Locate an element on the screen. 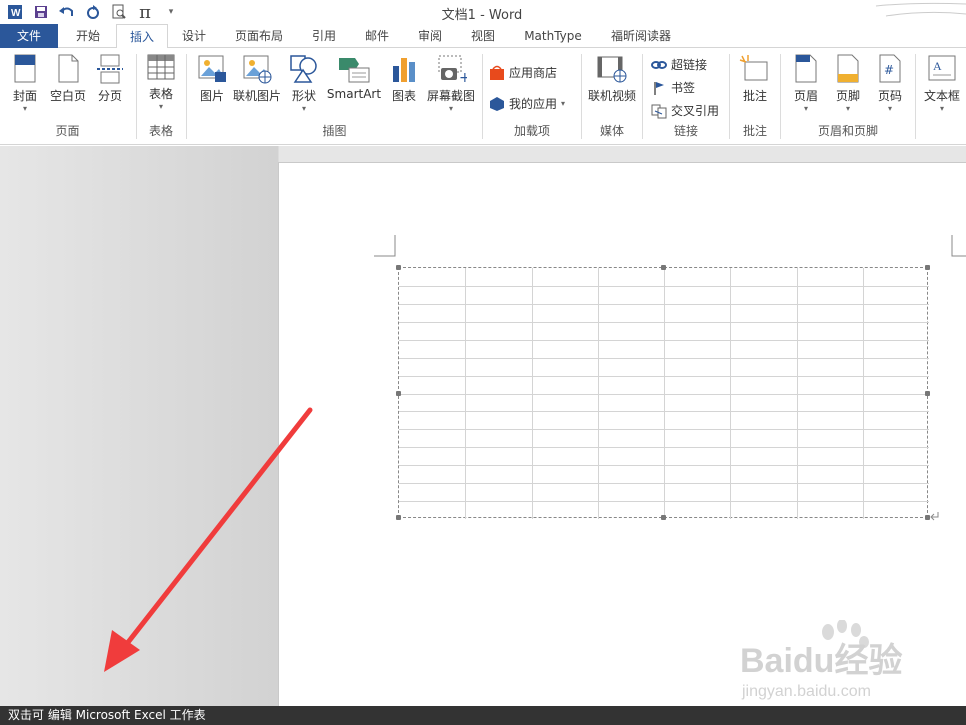  group-label-comments: 批注 is located at coordinates (754, 131).